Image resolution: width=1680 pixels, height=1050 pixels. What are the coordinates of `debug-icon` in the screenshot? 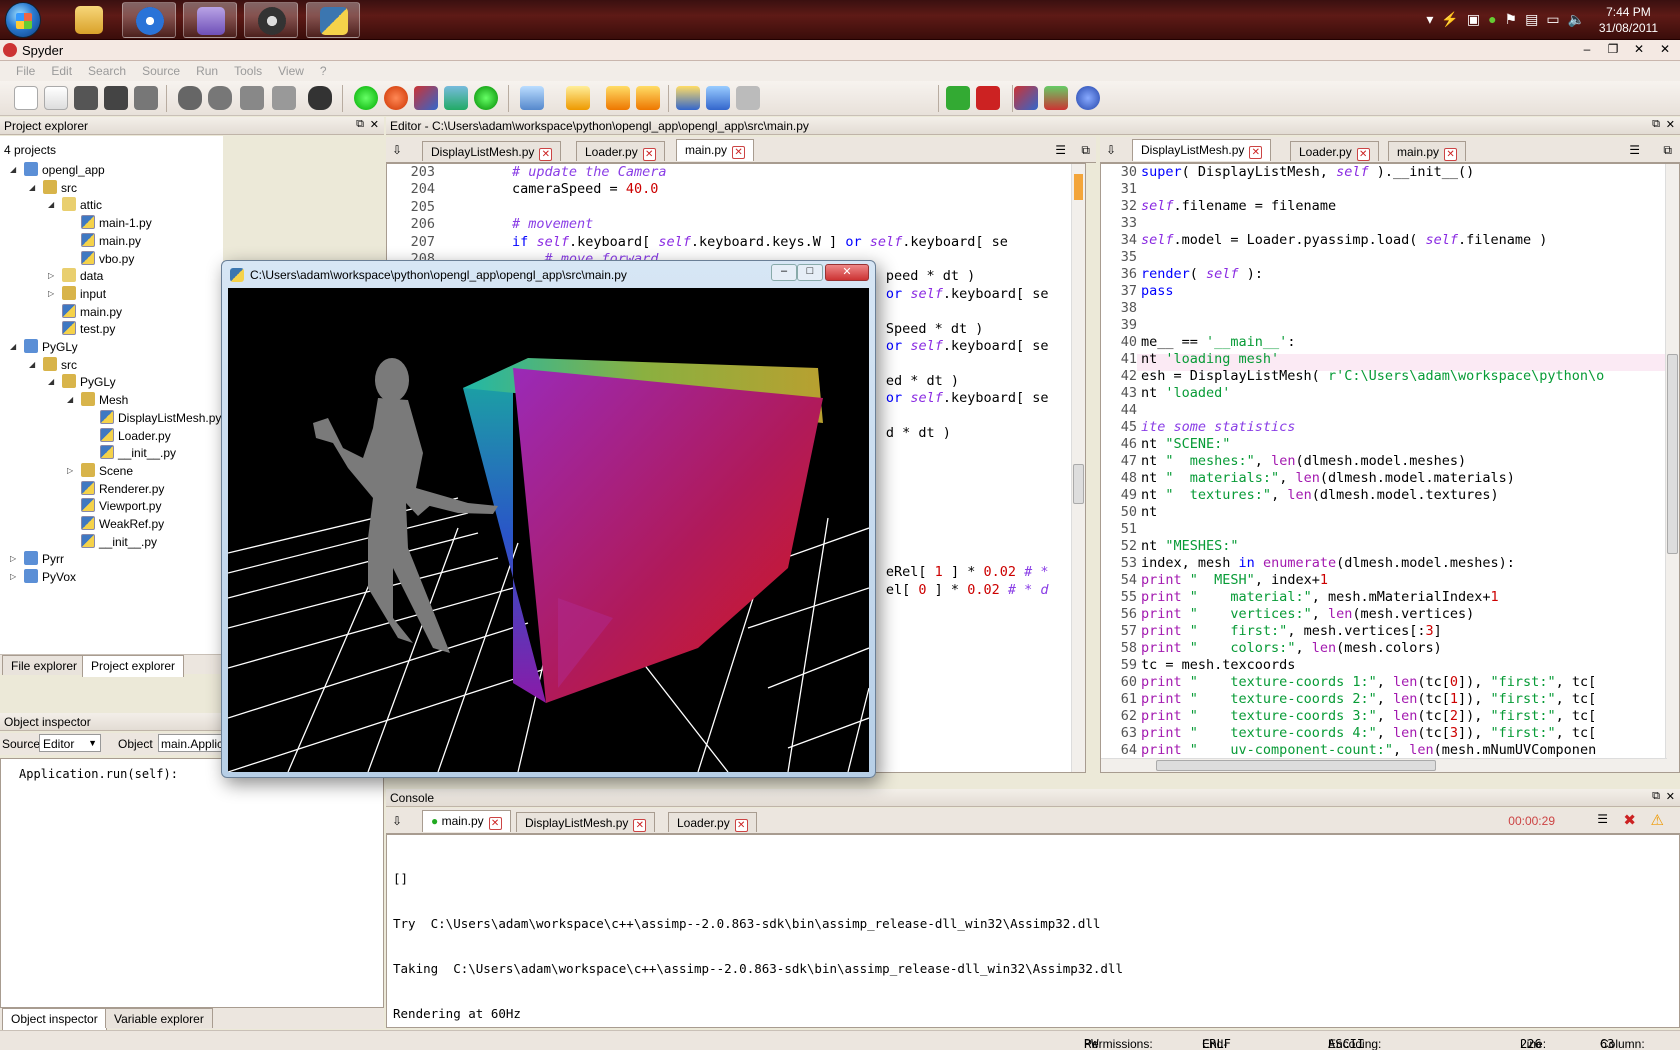 It's located at (396, 98).